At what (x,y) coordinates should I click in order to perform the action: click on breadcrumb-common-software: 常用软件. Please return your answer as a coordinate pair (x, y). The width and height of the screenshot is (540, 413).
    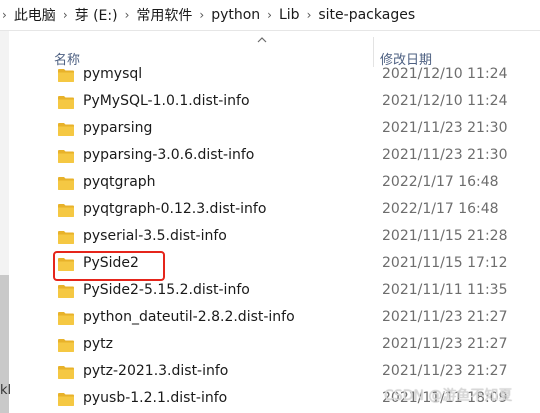
    Looking at the image, I should click on (164, 15).